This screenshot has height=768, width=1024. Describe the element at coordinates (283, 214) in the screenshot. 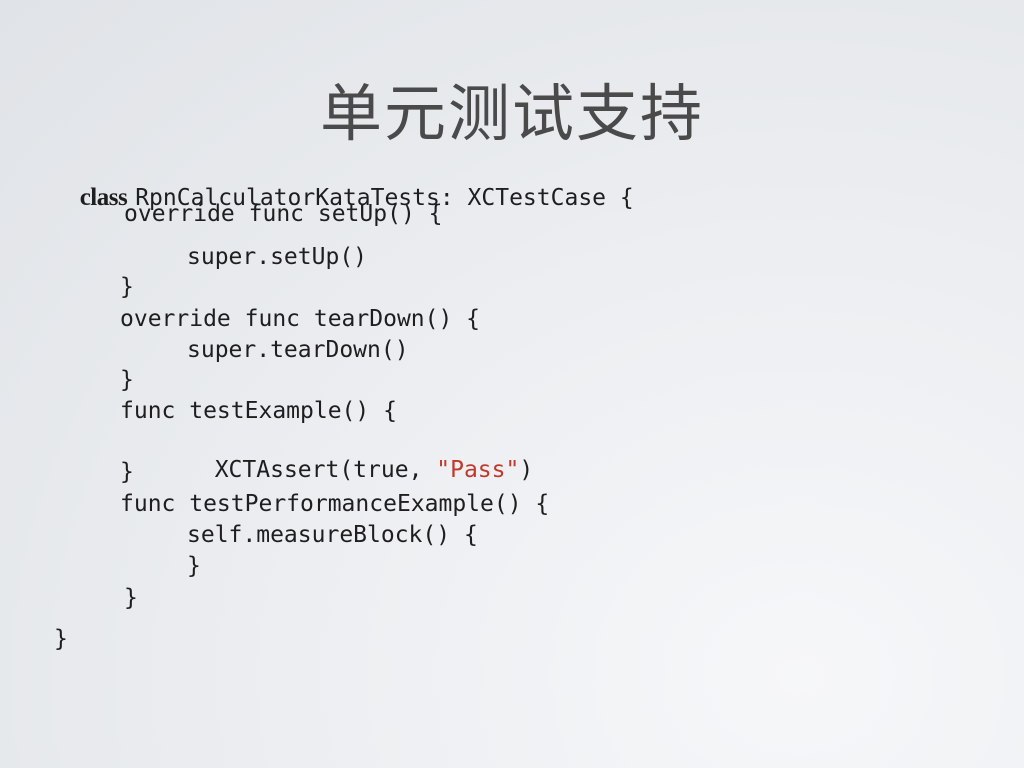

I see `setup-declaration: override func setUp() {` at that location.